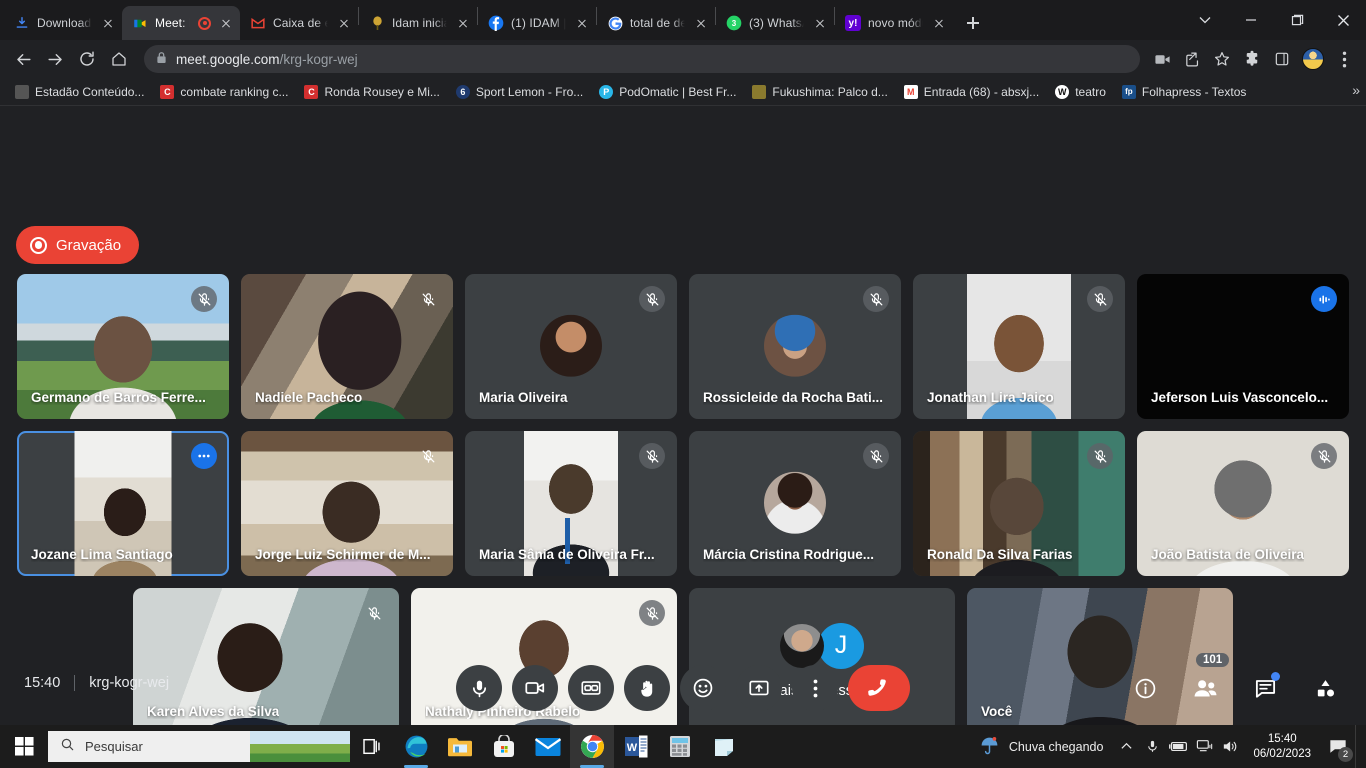  What do you see at coordinates (879, 688) in the screenshot?
I see `leave-call-button` at bounding box center [879, 688].